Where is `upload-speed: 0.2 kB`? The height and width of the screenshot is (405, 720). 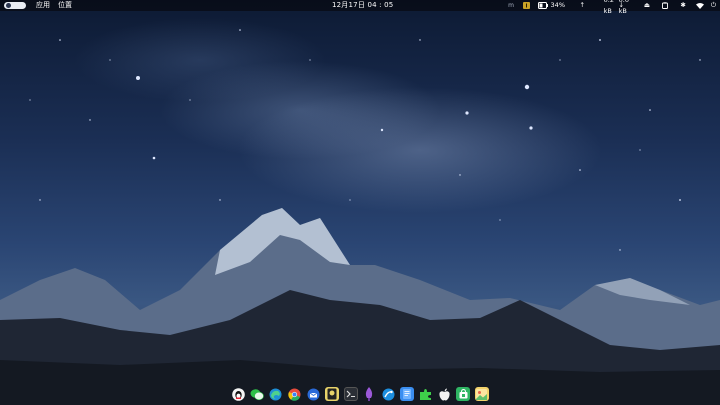
upload-speed: 0.2 kB is located at coordinates (608, 7).